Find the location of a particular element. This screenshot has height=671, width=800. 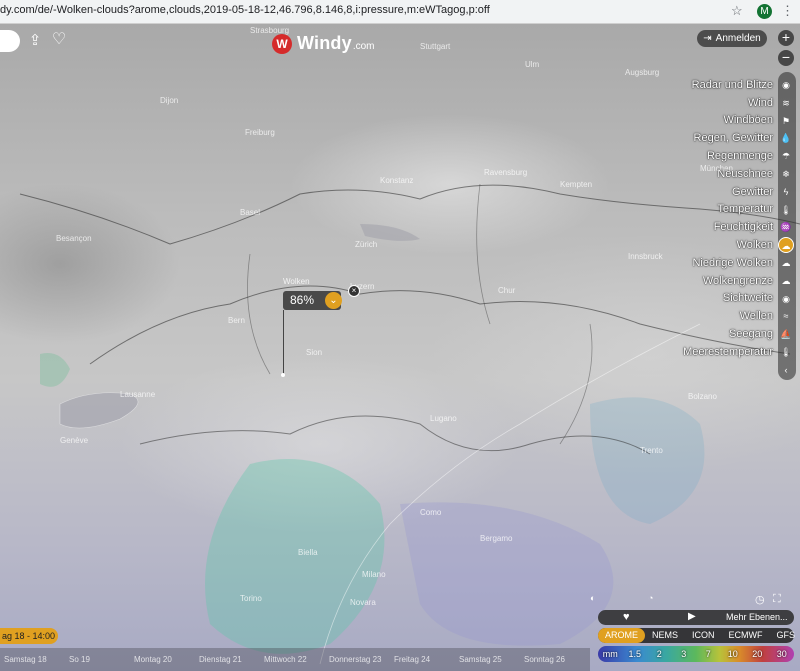

humidity-icon: ♒ is located at coordinates (786, 227).